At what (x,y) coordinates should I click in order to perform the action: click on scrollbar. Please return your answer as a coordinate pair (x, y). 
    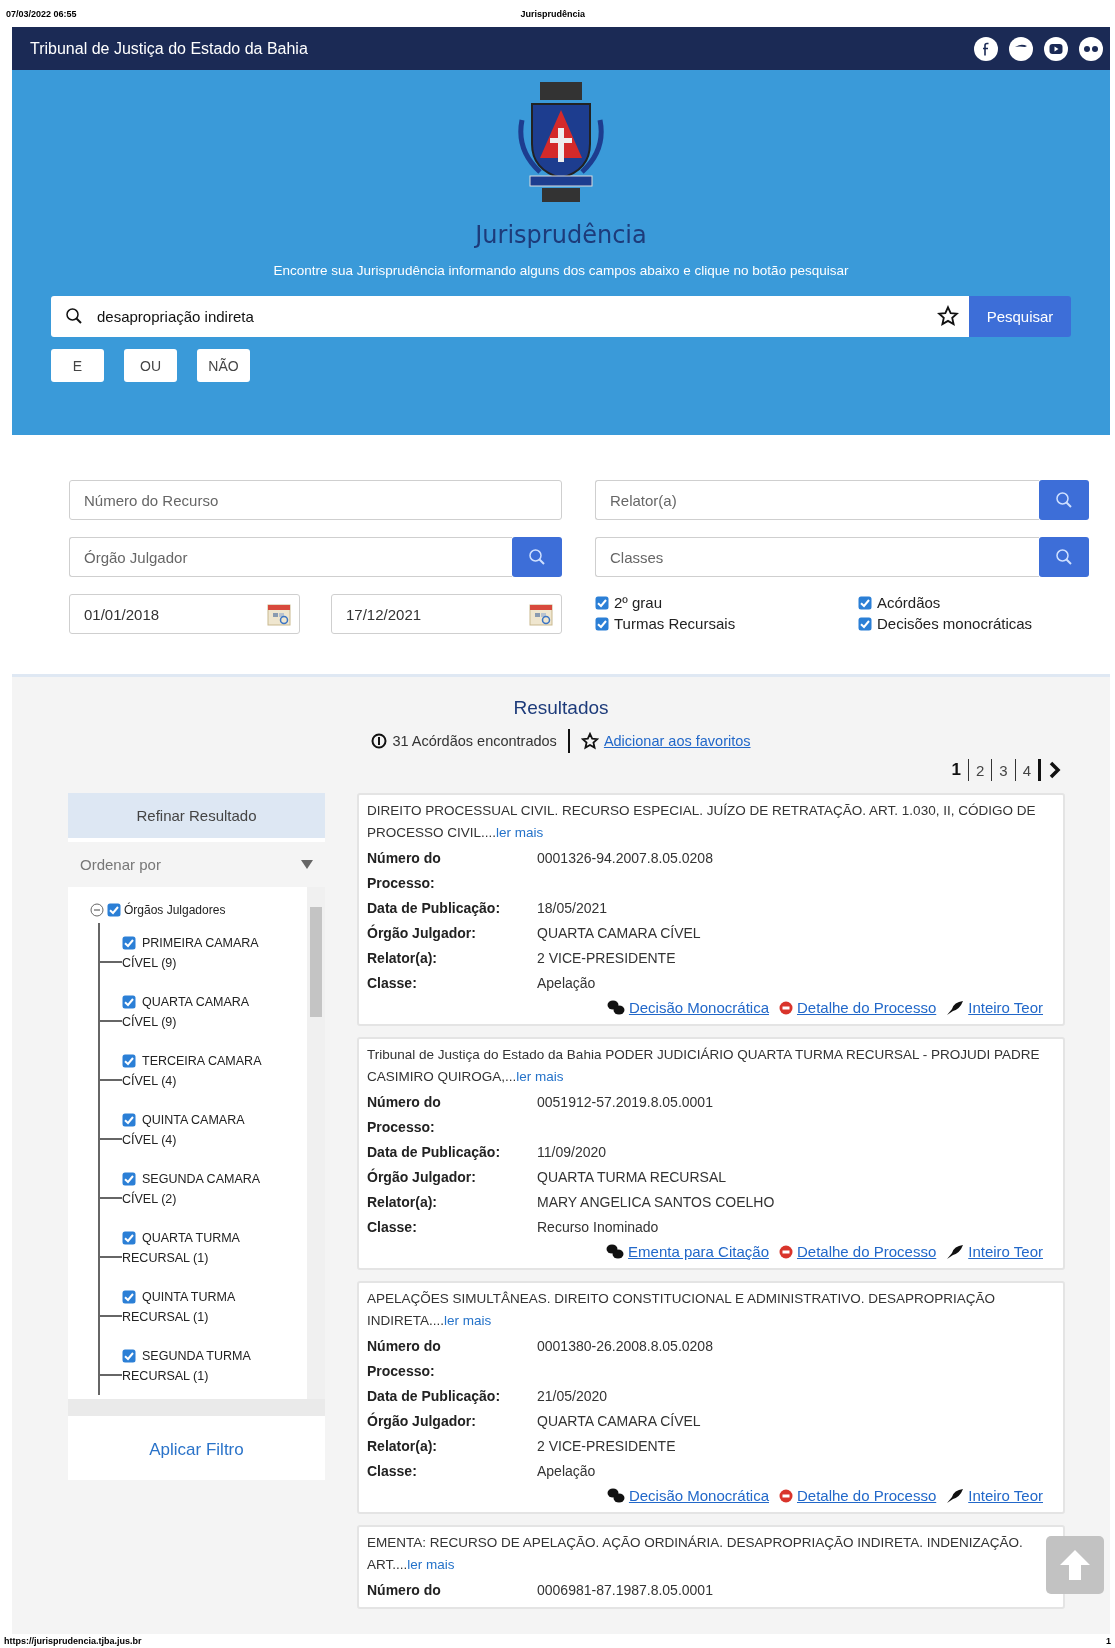
    Looking at the image, I should click on (316, 1143).